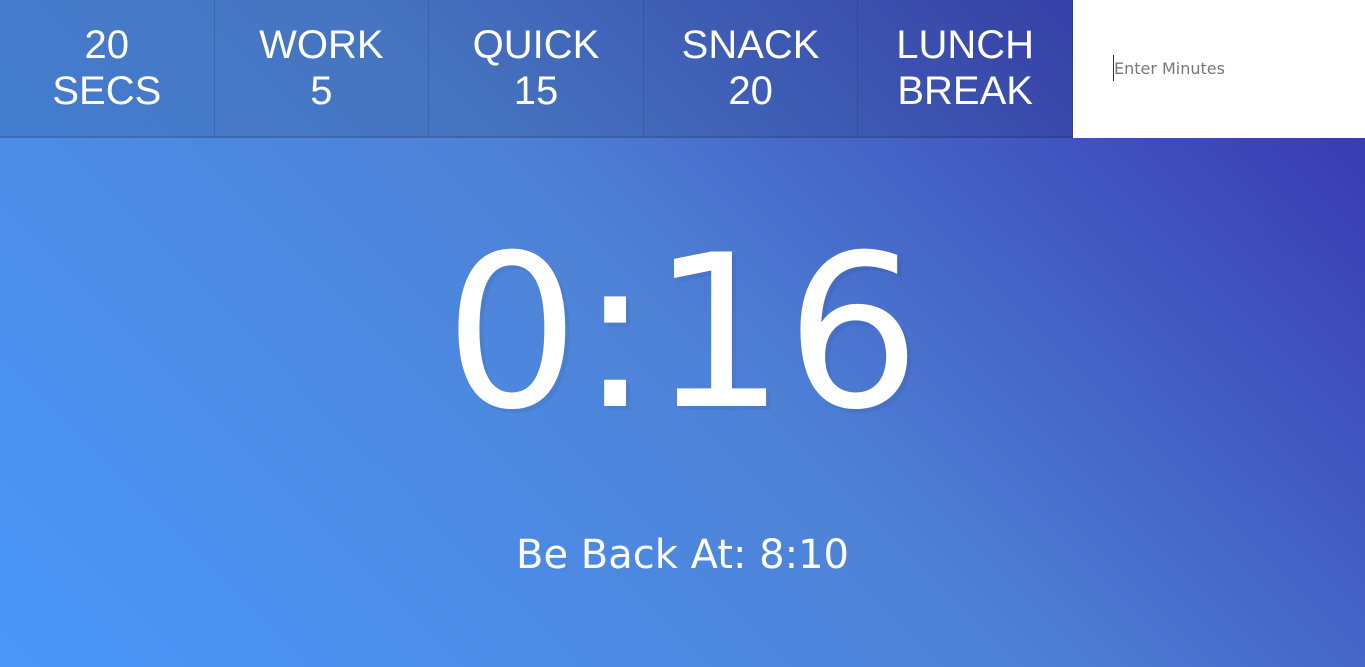 This screenshot has height=667, width=1365. I want to click on timer-button-lunch-break: LUNCH BREAK, so click(965, 69).